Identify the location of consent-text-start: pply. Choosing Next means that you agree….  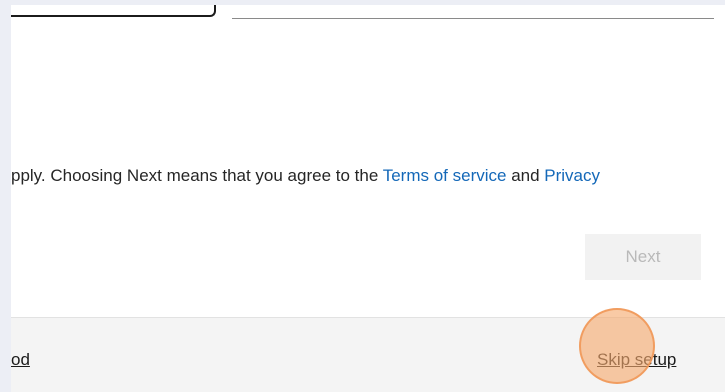
(197, 175).